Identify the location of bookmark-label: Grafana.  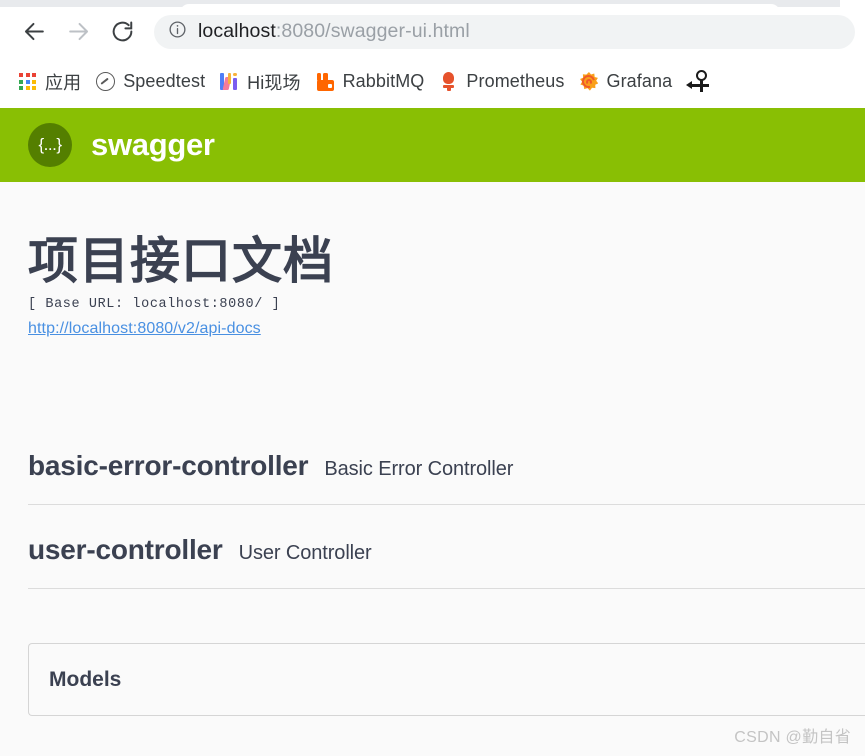
(639, 81).